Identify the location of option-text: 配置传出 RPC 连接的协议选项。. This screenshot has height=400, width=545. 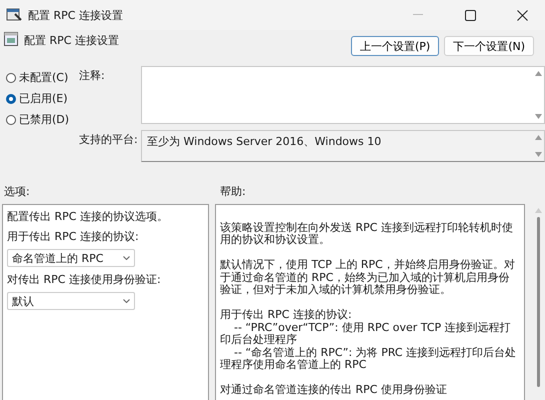
(88, 216).